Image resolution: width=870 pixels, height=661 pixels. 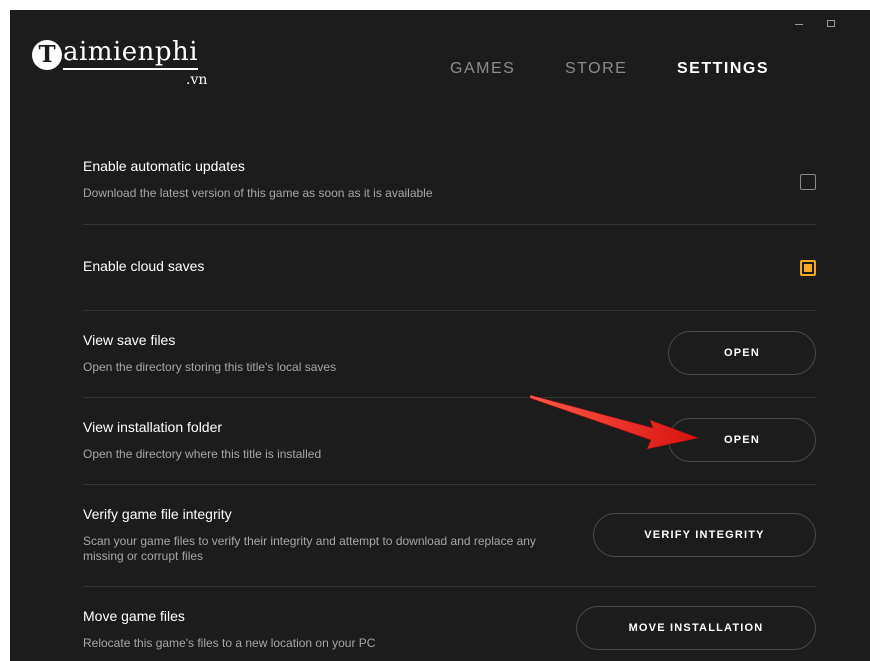 What do you see at coordinates (197, 80) in the screenshot?
I see `logo-sub: .vn` at bounding box center [197, 80].